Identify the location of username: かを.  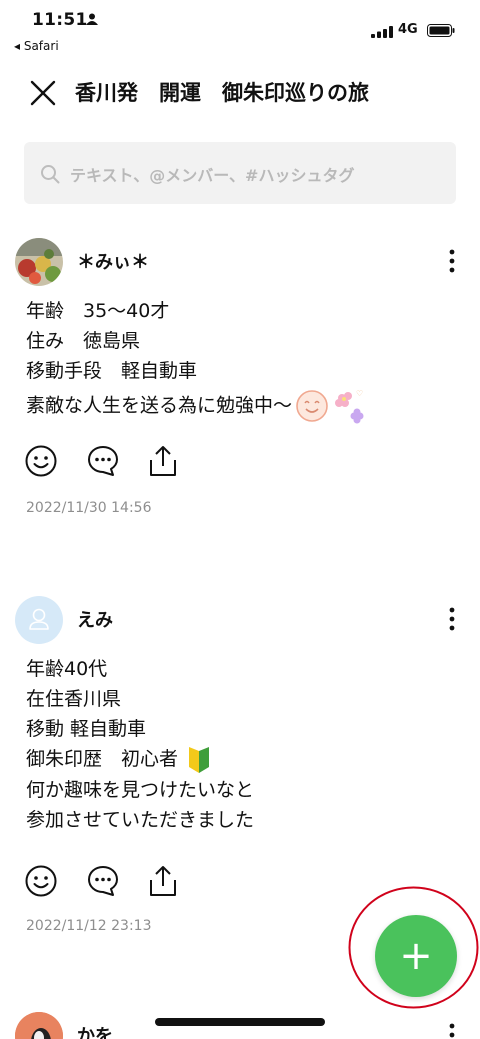
(95, 1030).